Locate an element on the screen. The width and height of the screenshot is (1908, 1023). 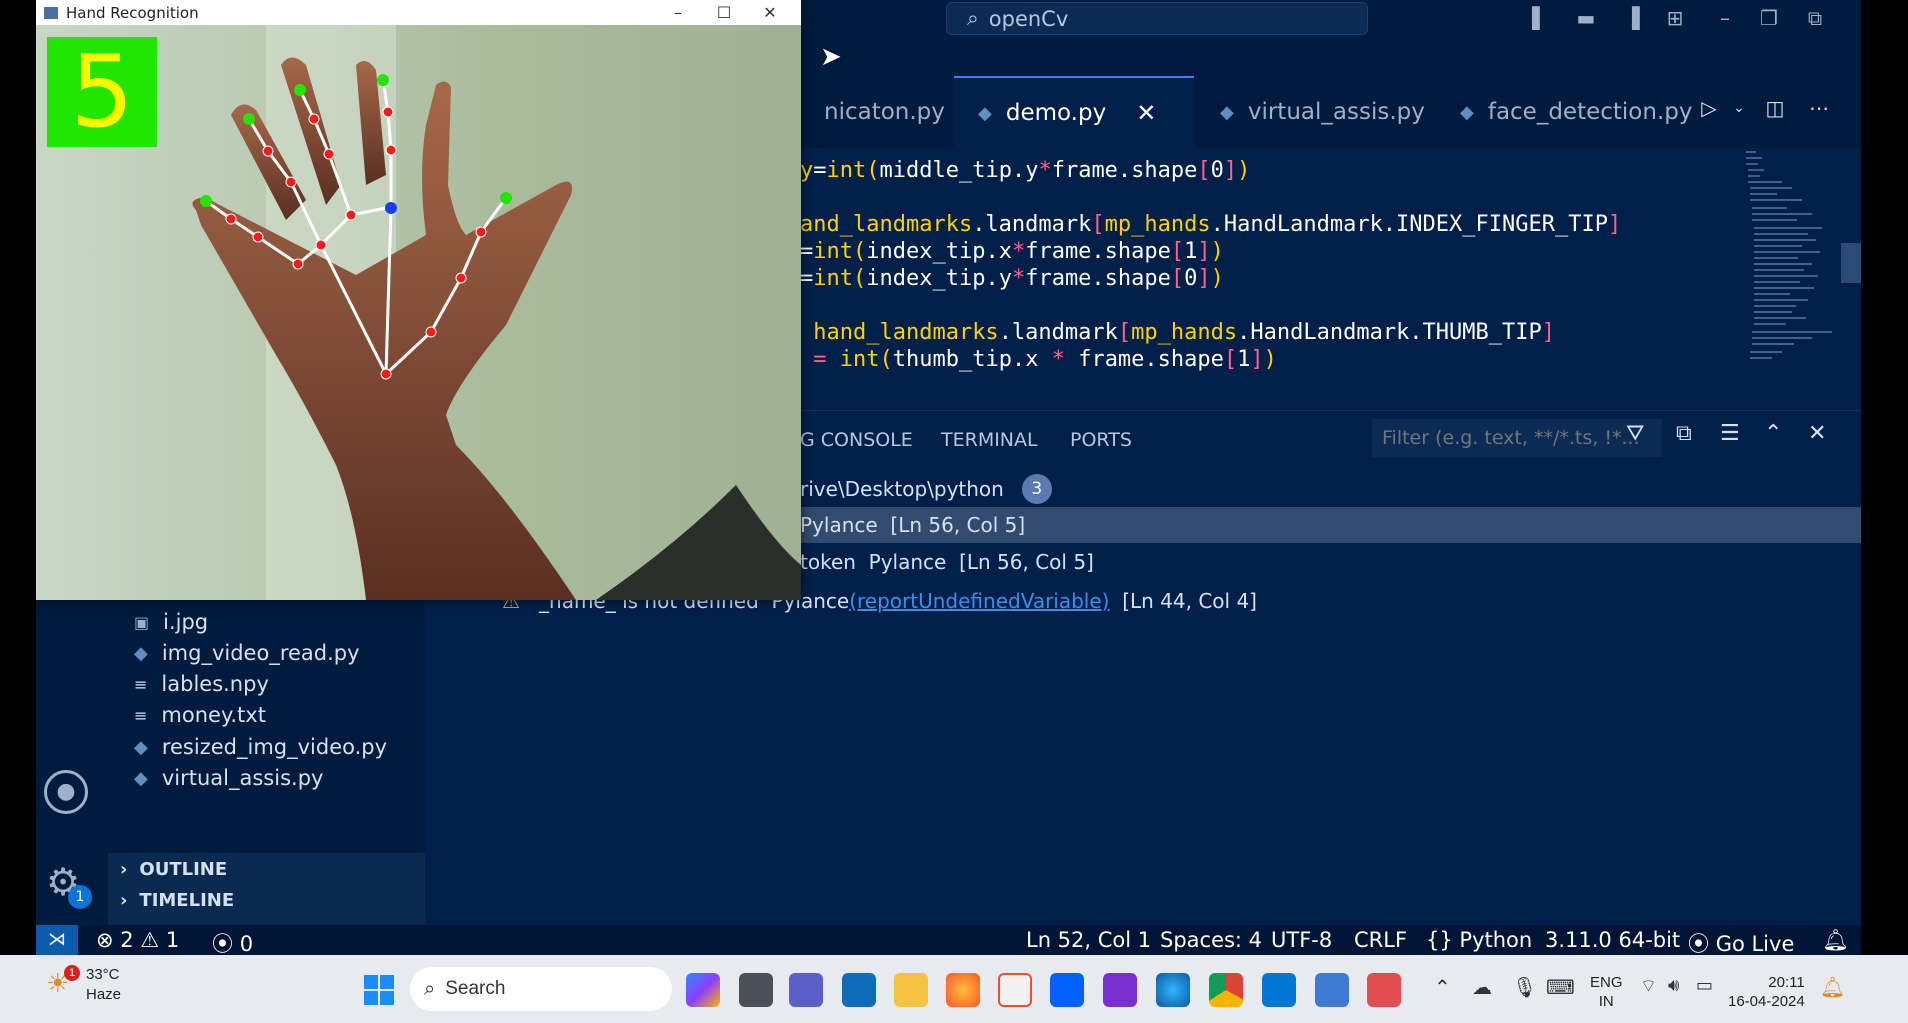
microphone-icon: 🎙︎ is located at coordinates (1524, 987).